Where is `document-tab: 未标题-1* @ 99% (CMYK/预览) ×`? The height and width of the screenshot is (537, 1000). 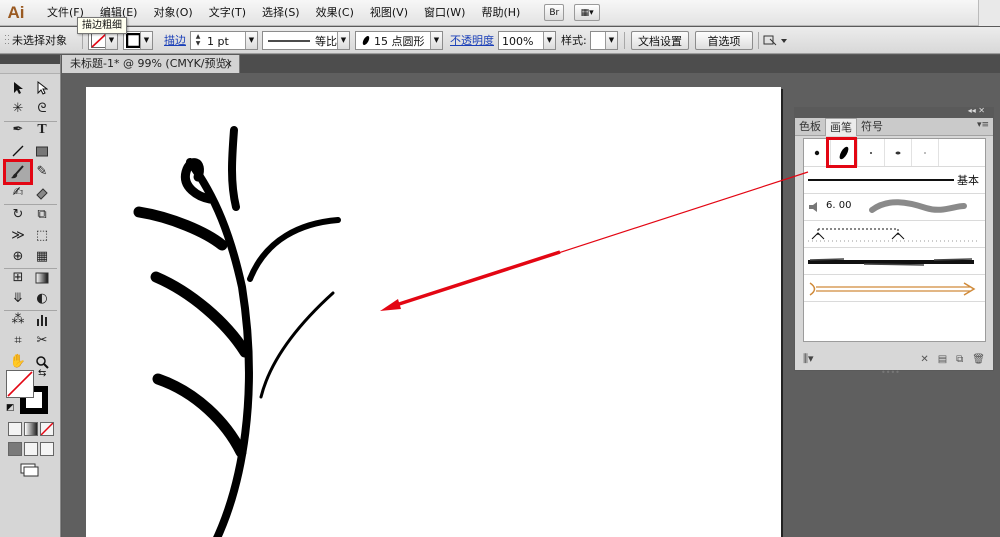 document-tab: 未标题-1* @ 99% (CMYK/预览) × is located at coordinates (151, 64).